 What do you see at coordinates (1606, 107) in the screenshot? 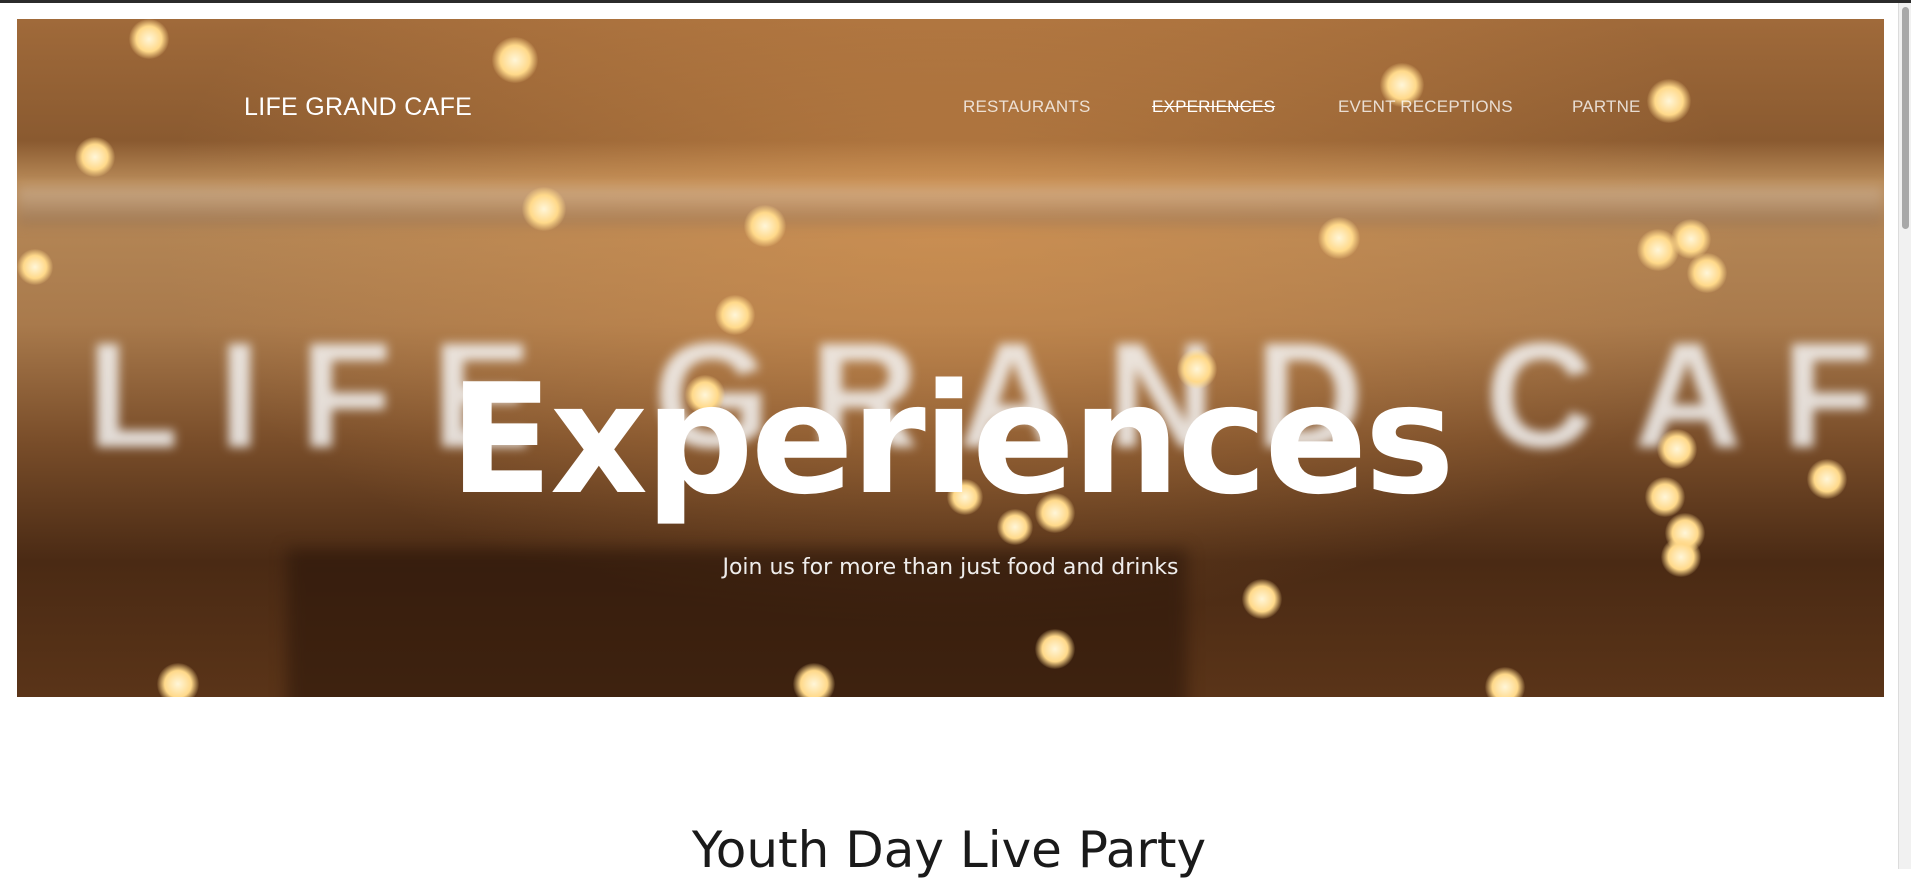
I see `nav-item-partners: PARTNE` at bounding box center [1606, 107].